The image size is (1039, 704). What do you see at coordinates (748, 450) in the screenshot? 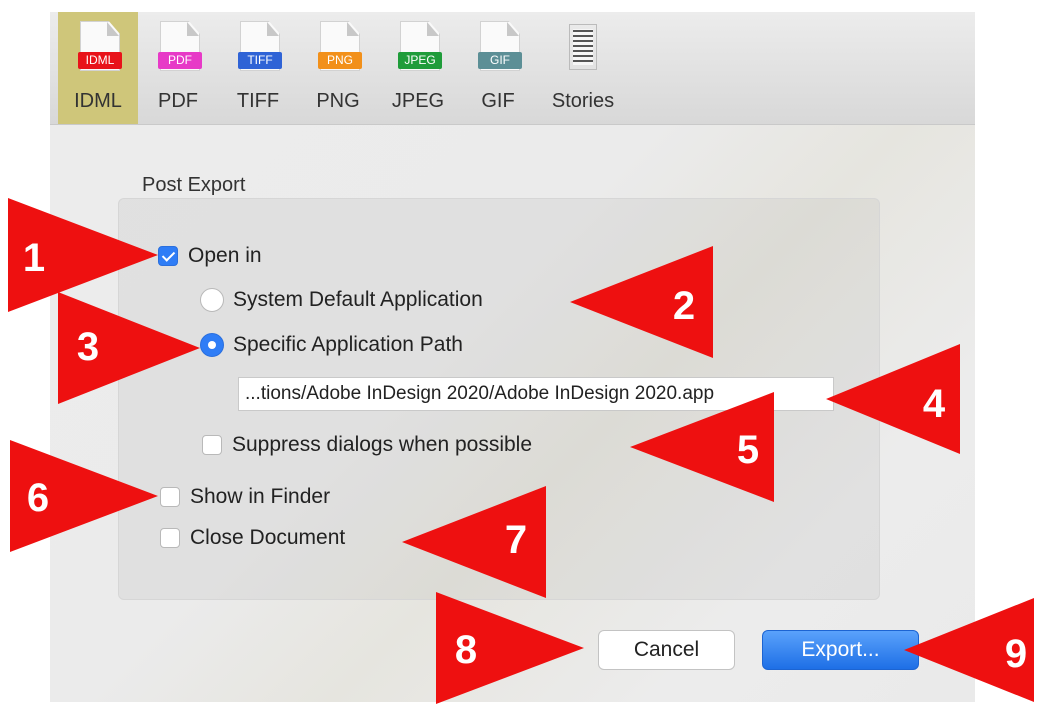
I see `callout-5-number: 5` at bounding box center [748, 450].